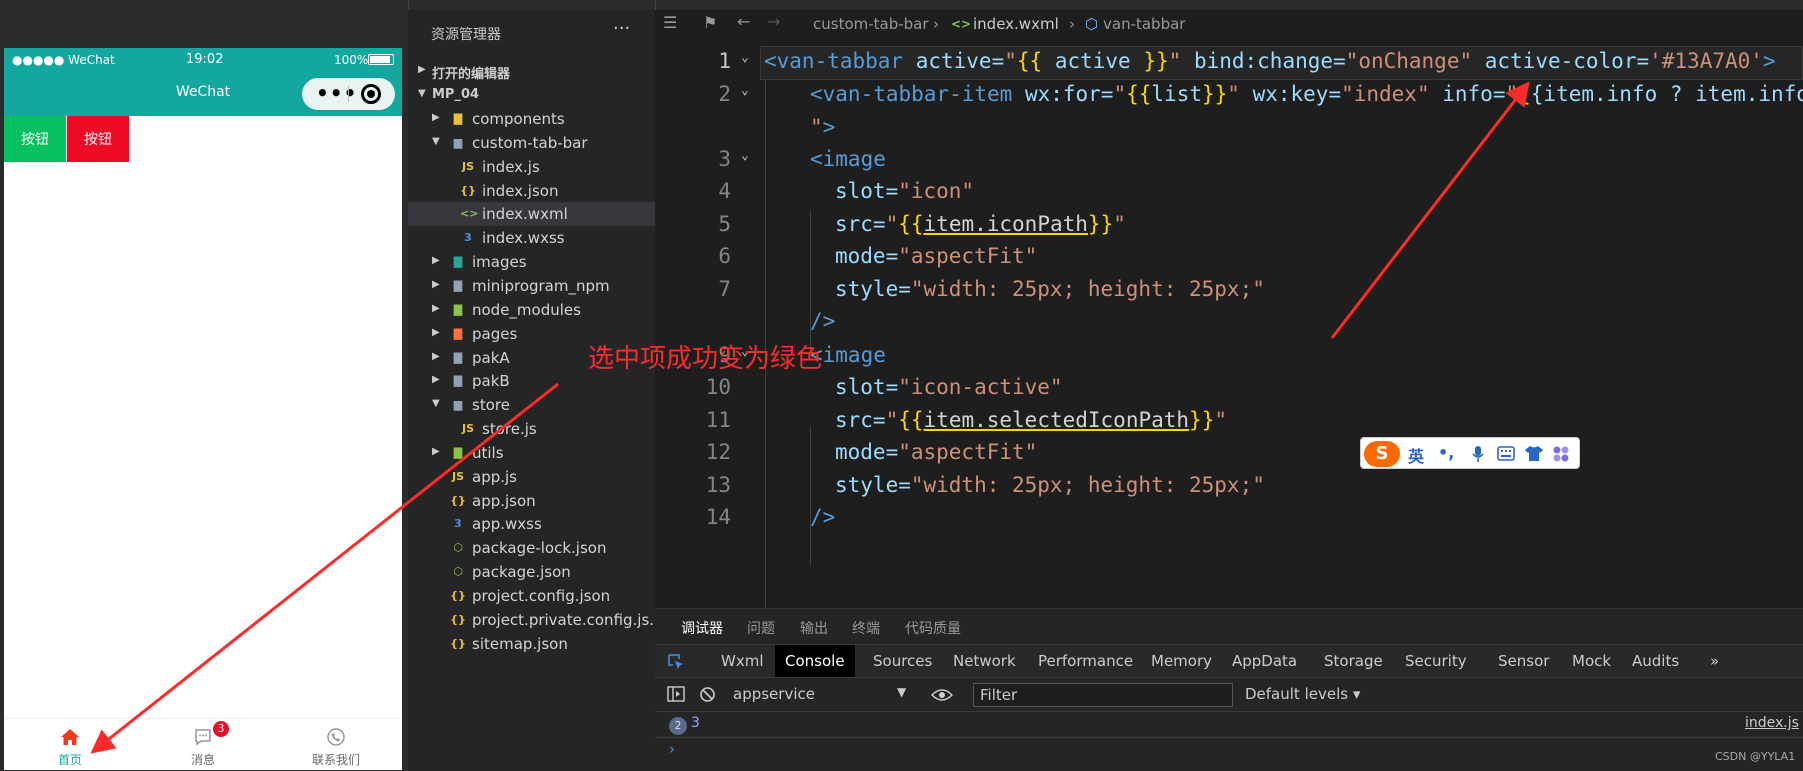 The height and width of the screenshot is (771, 1803). I want to click on context-select: appservice, so click(813, 695).